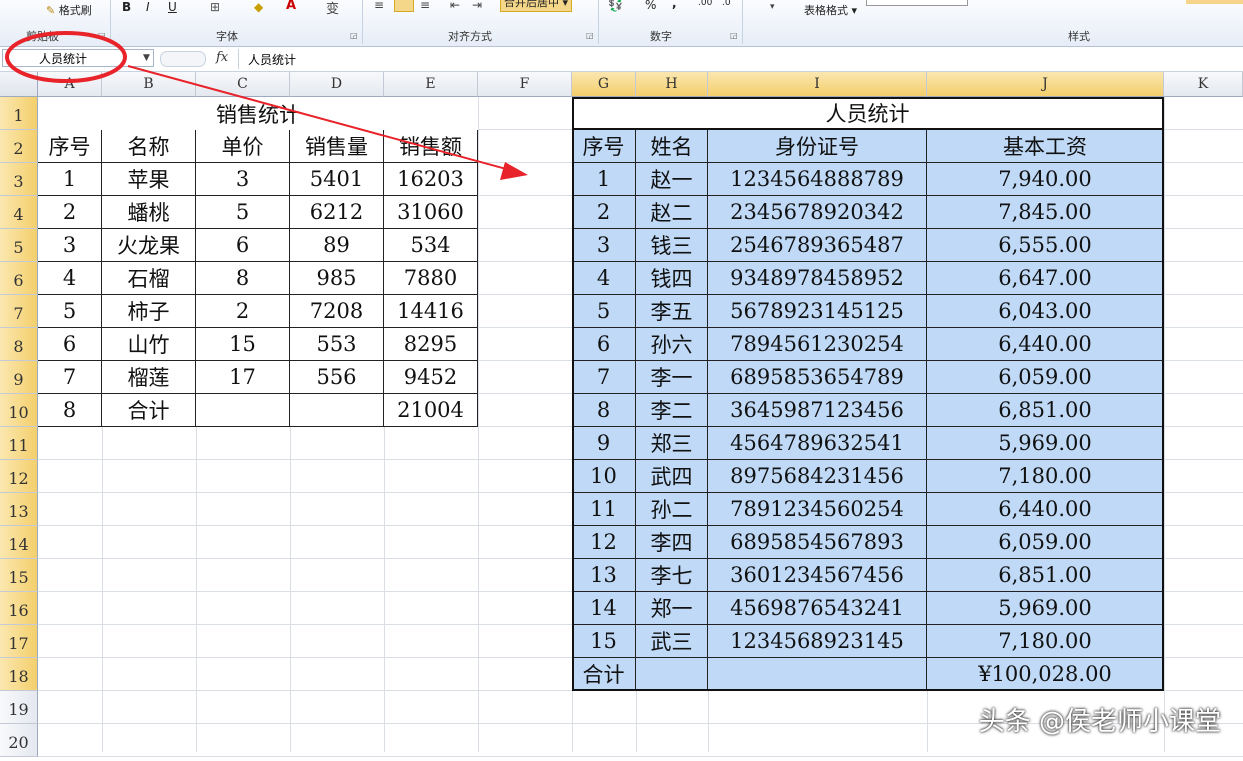  Describe the element at coordinates (514, 171) in the screenshot. I see `annotation-arrow-head` at that location.